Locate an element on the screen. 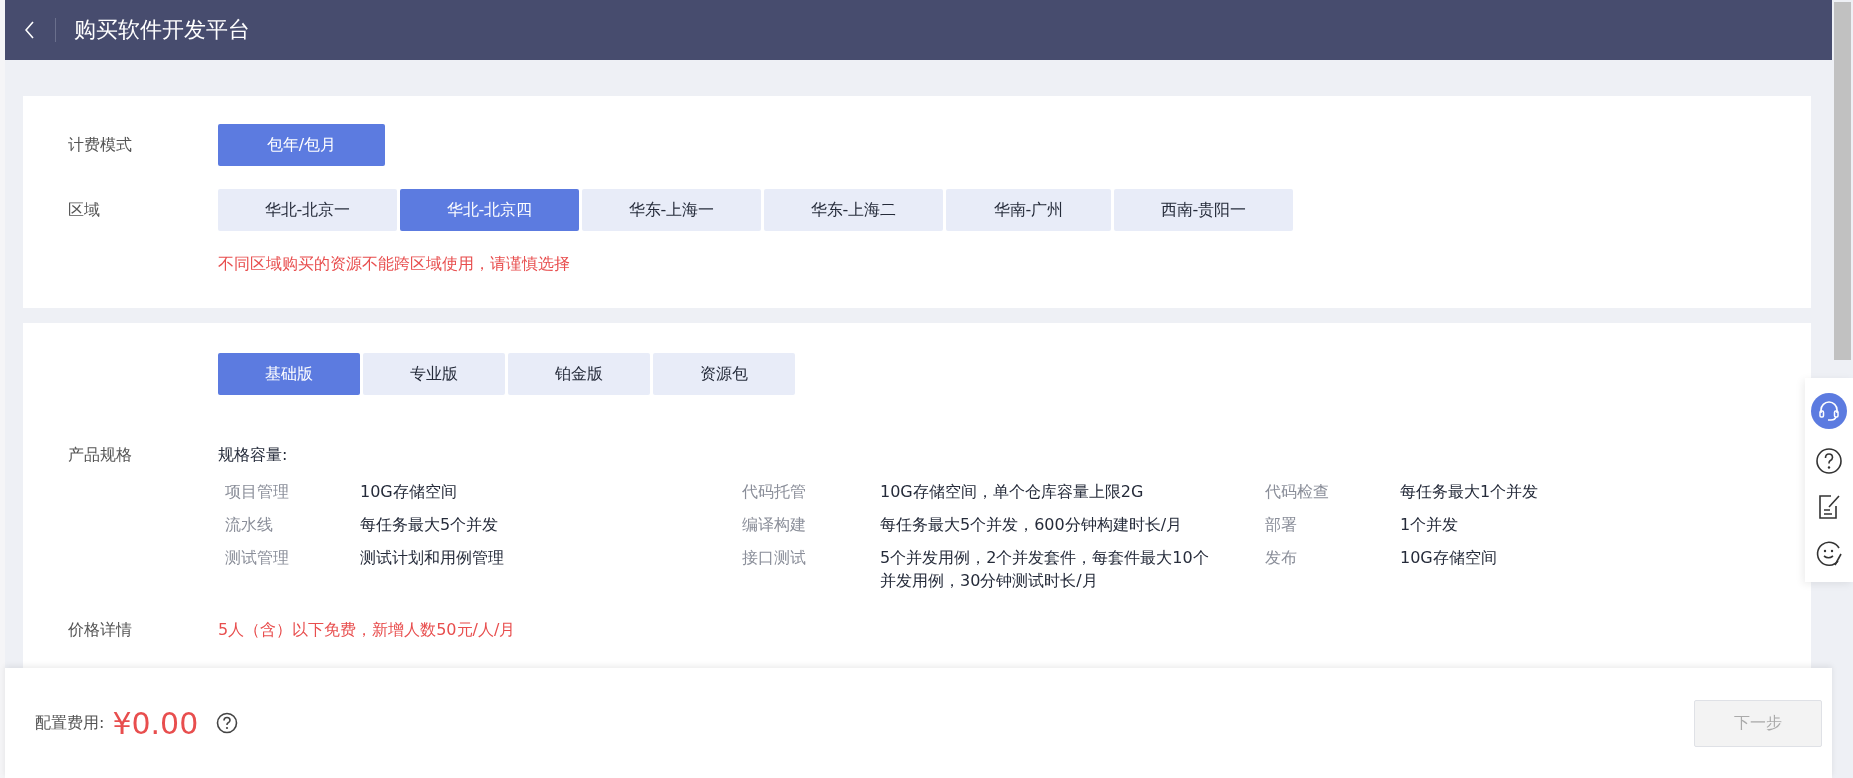 This screenshot has width=1853, height=778. region-option: 华北-北京一 is located at coordinates (307, 210).